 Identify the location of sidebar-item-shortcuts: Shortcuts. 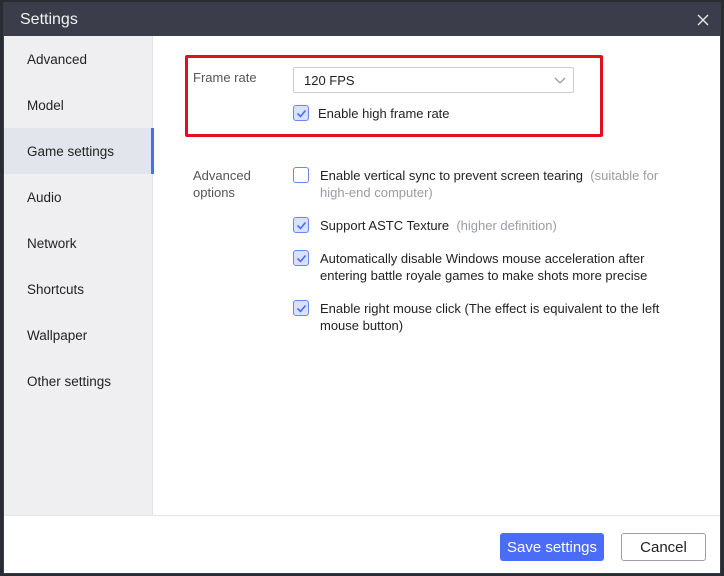
(78, 289).